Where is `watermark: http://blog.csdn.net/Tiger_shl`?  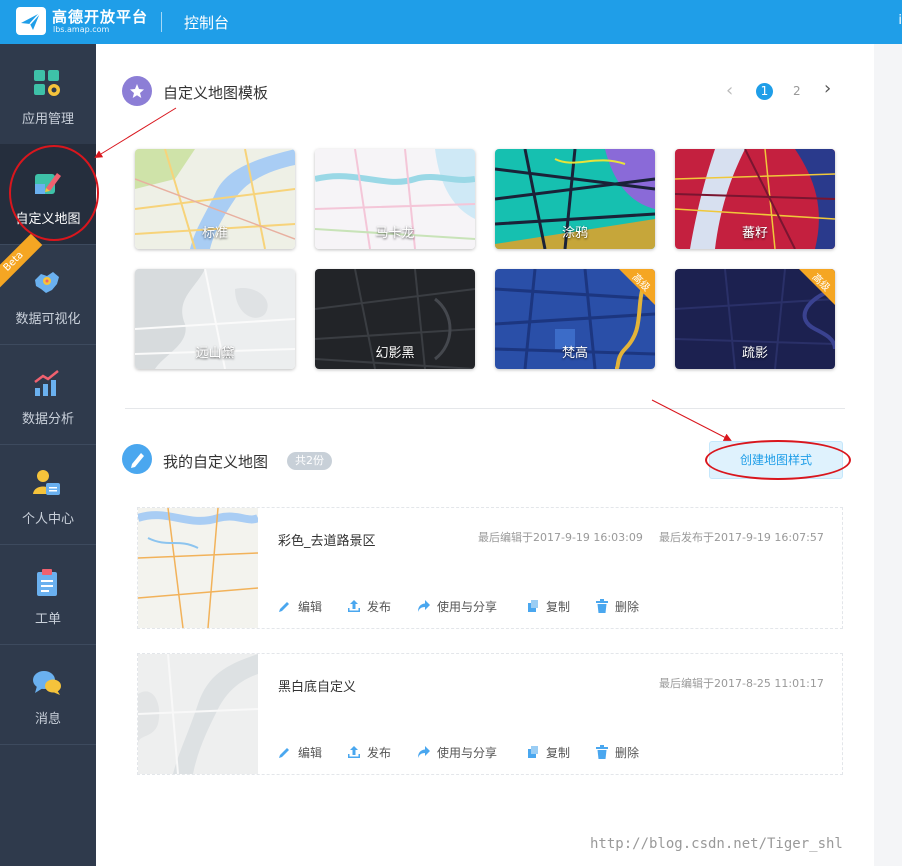 watermark: http://blog.csdn.net/Tiger_shl is located at coordinates (716, 844).